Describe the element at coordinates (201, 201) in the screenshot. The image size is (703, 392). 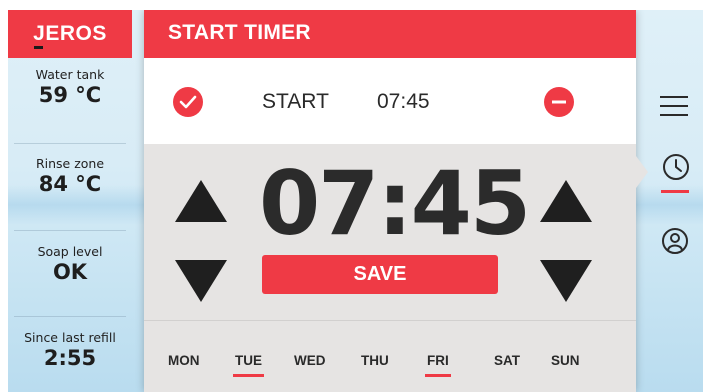
I see `hour-up-arrow-icon` at that location.